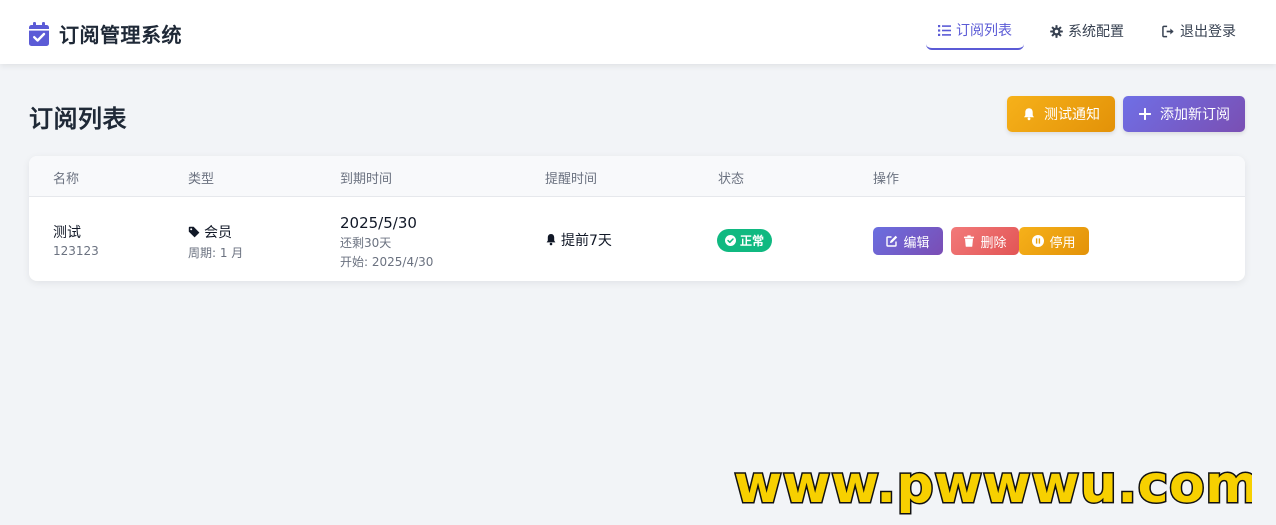 Image resolution: width=1276 pixels, height=525 pixels. I want to click on list-icon, so click(944, 30).